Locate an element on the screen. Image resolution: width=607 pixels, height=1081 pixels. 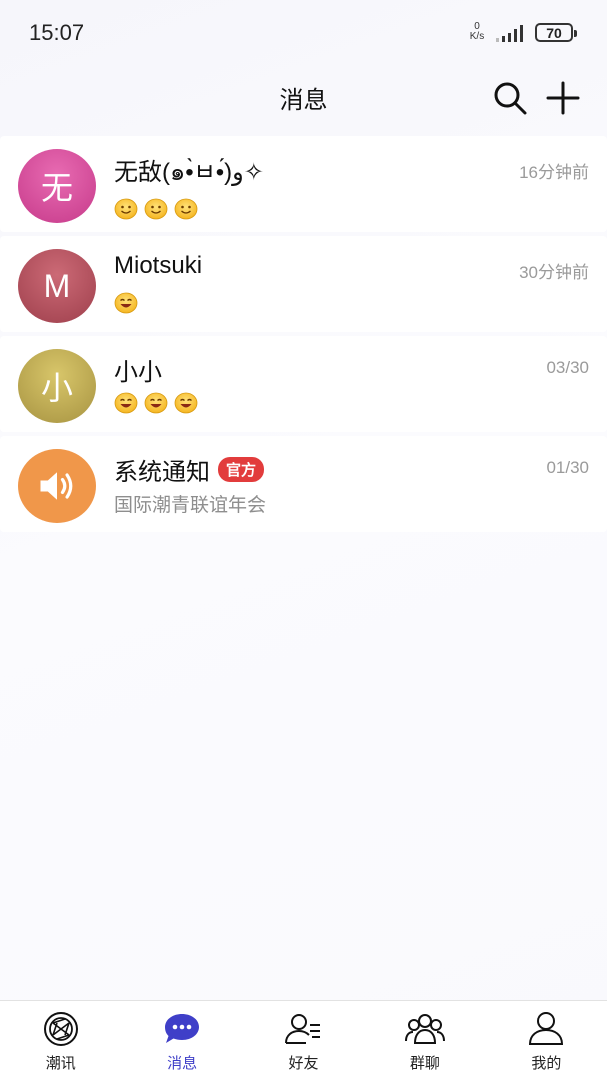
avatar: 无 is located at coordinates (57, 186).